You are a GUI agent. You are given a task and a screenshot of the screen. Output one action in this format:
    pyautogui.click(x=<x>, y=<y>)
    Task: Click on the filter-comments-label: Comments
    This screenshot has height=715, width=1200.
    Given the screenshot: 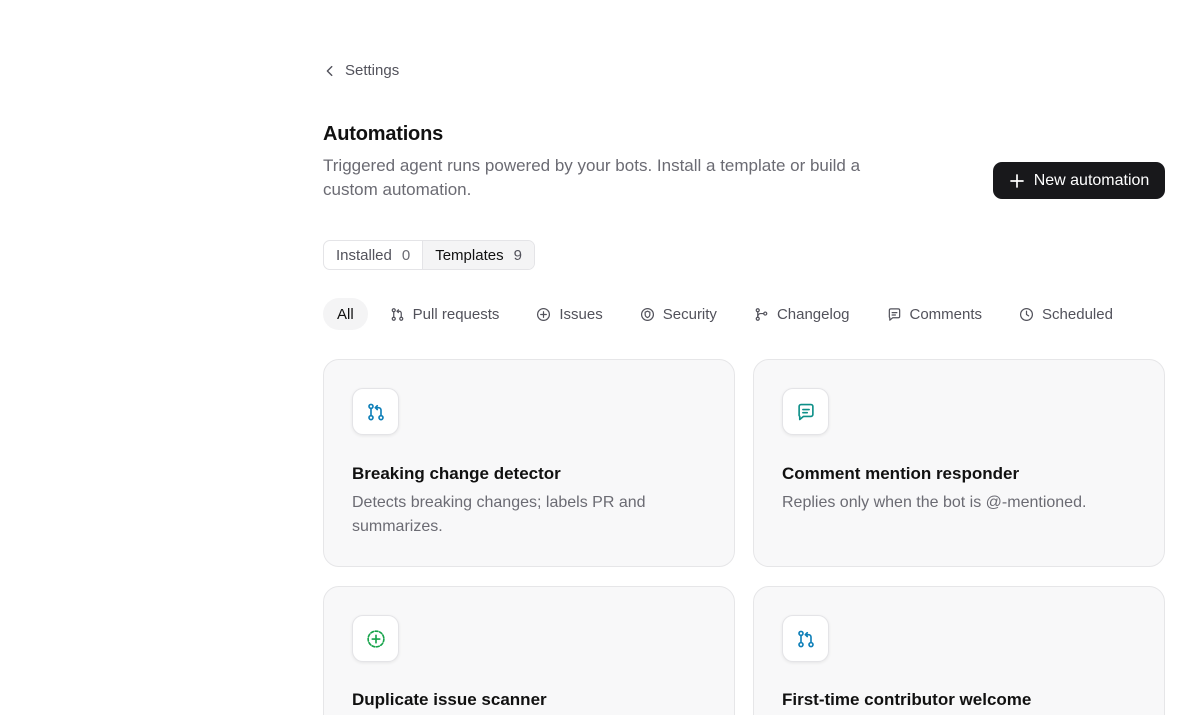 What is the action you would take?
    pyautogui.click(x=946, y=314)
    